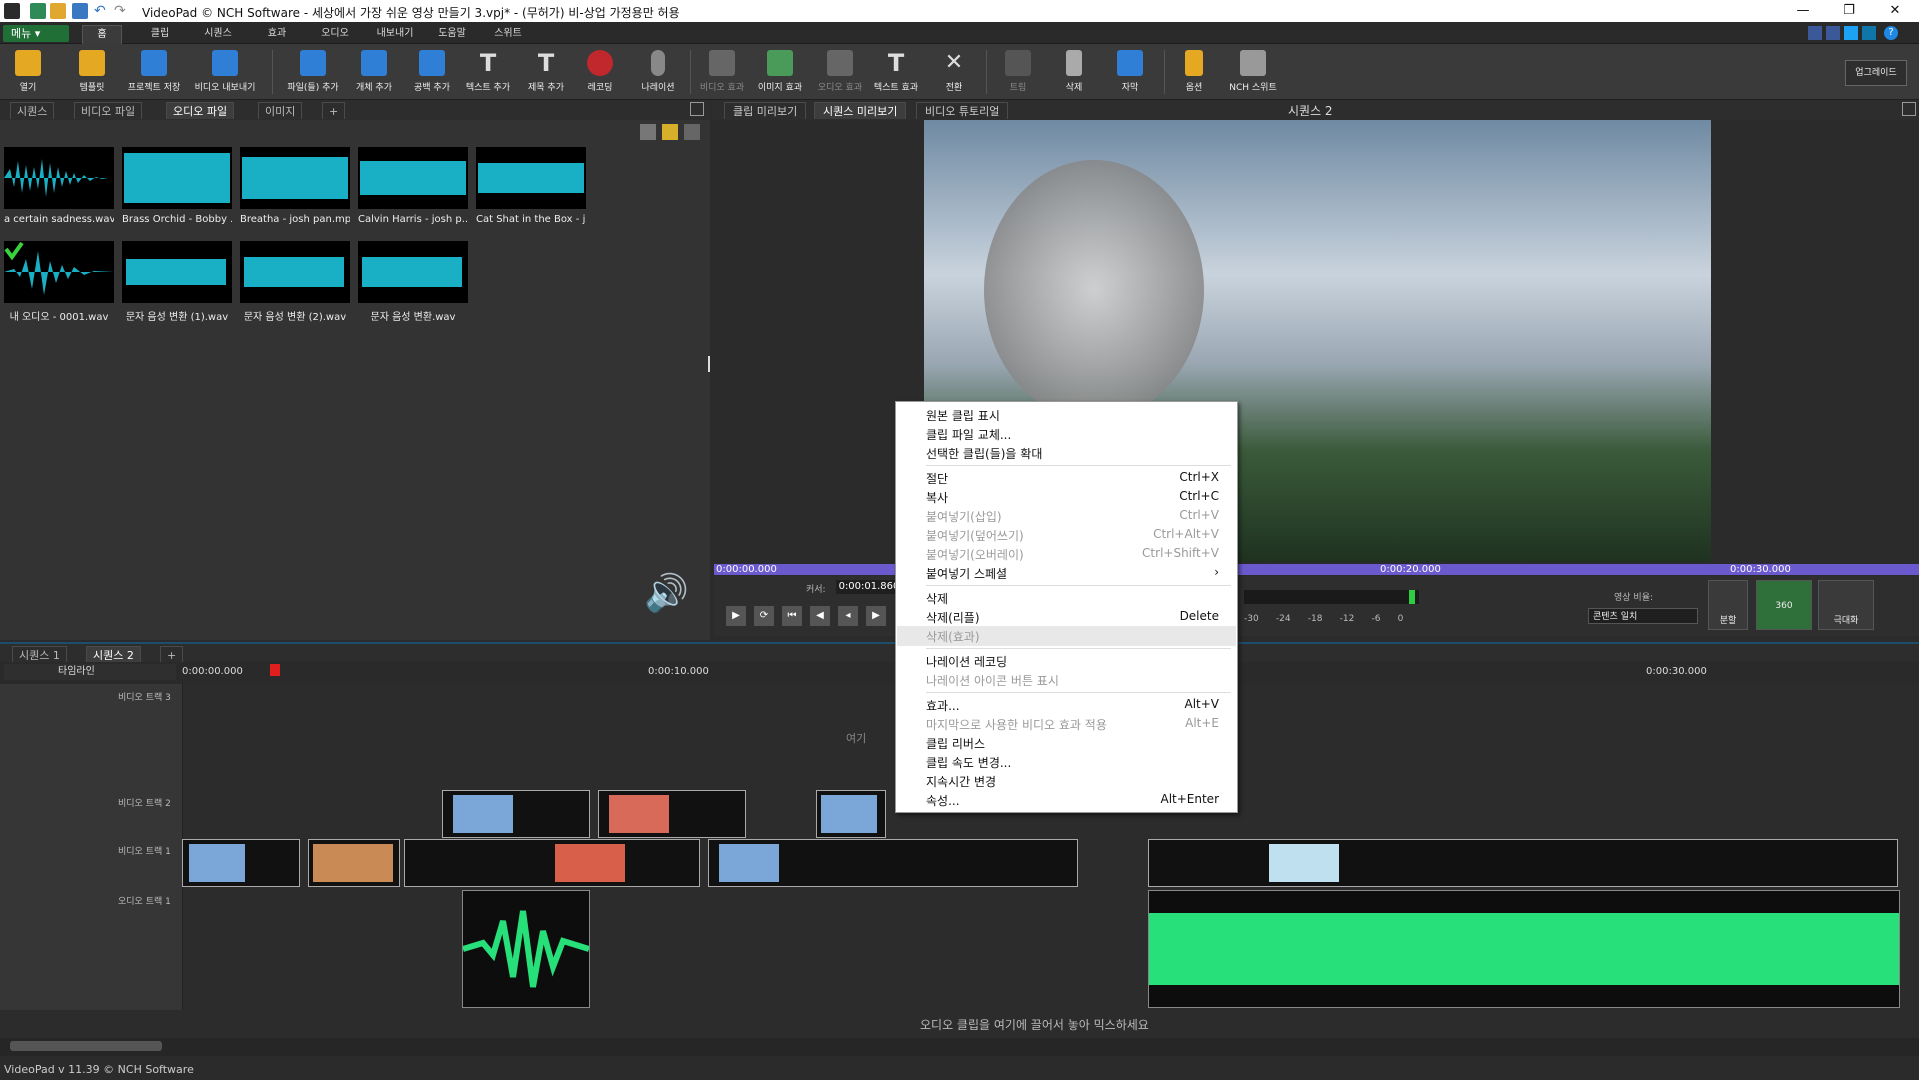 The image size is (1919, 1080). I want to click on bin-clip: 내 오디오 - 0001.wav, so click(59, 282).